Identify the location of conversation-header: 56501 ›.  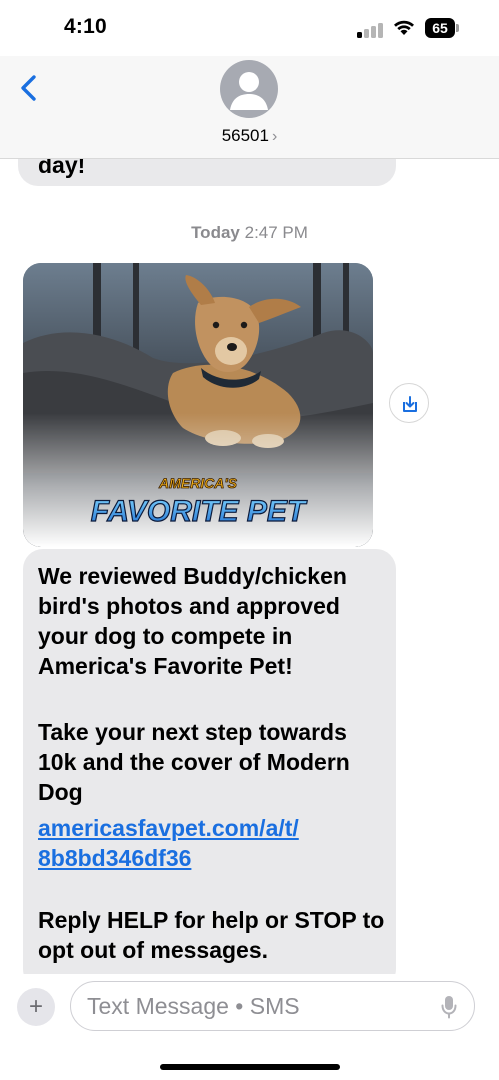
(249, 107).